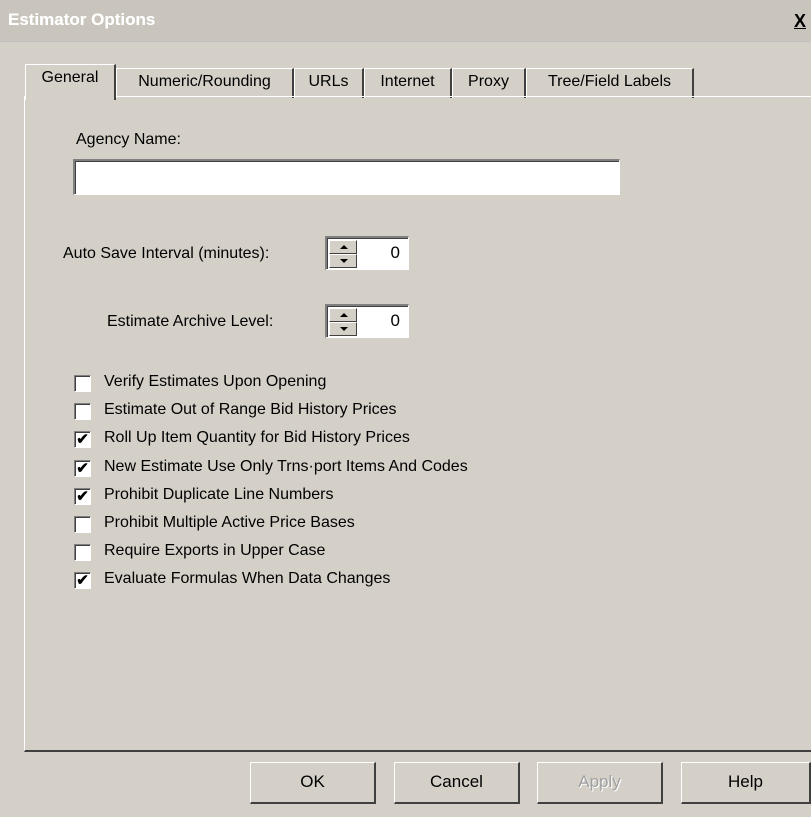 The image size is (811, 817). I want to click on ok-button: OK, so click(313, 783).